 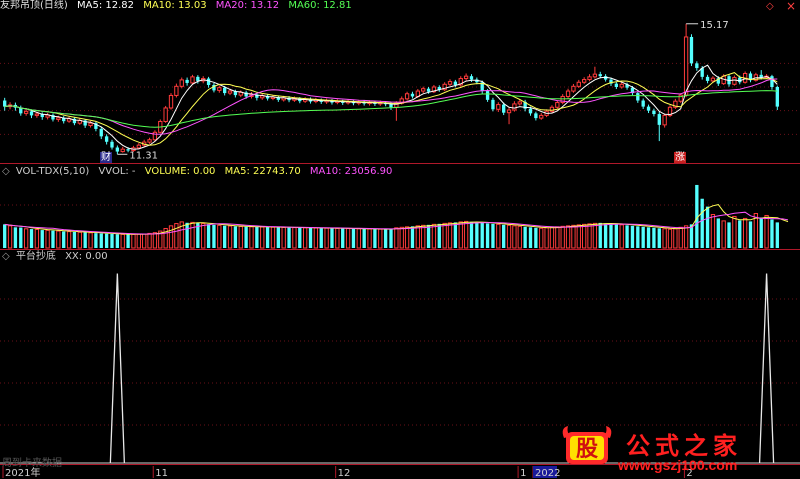 I want to click on close-icon: ×, so click(x=791, y=6).